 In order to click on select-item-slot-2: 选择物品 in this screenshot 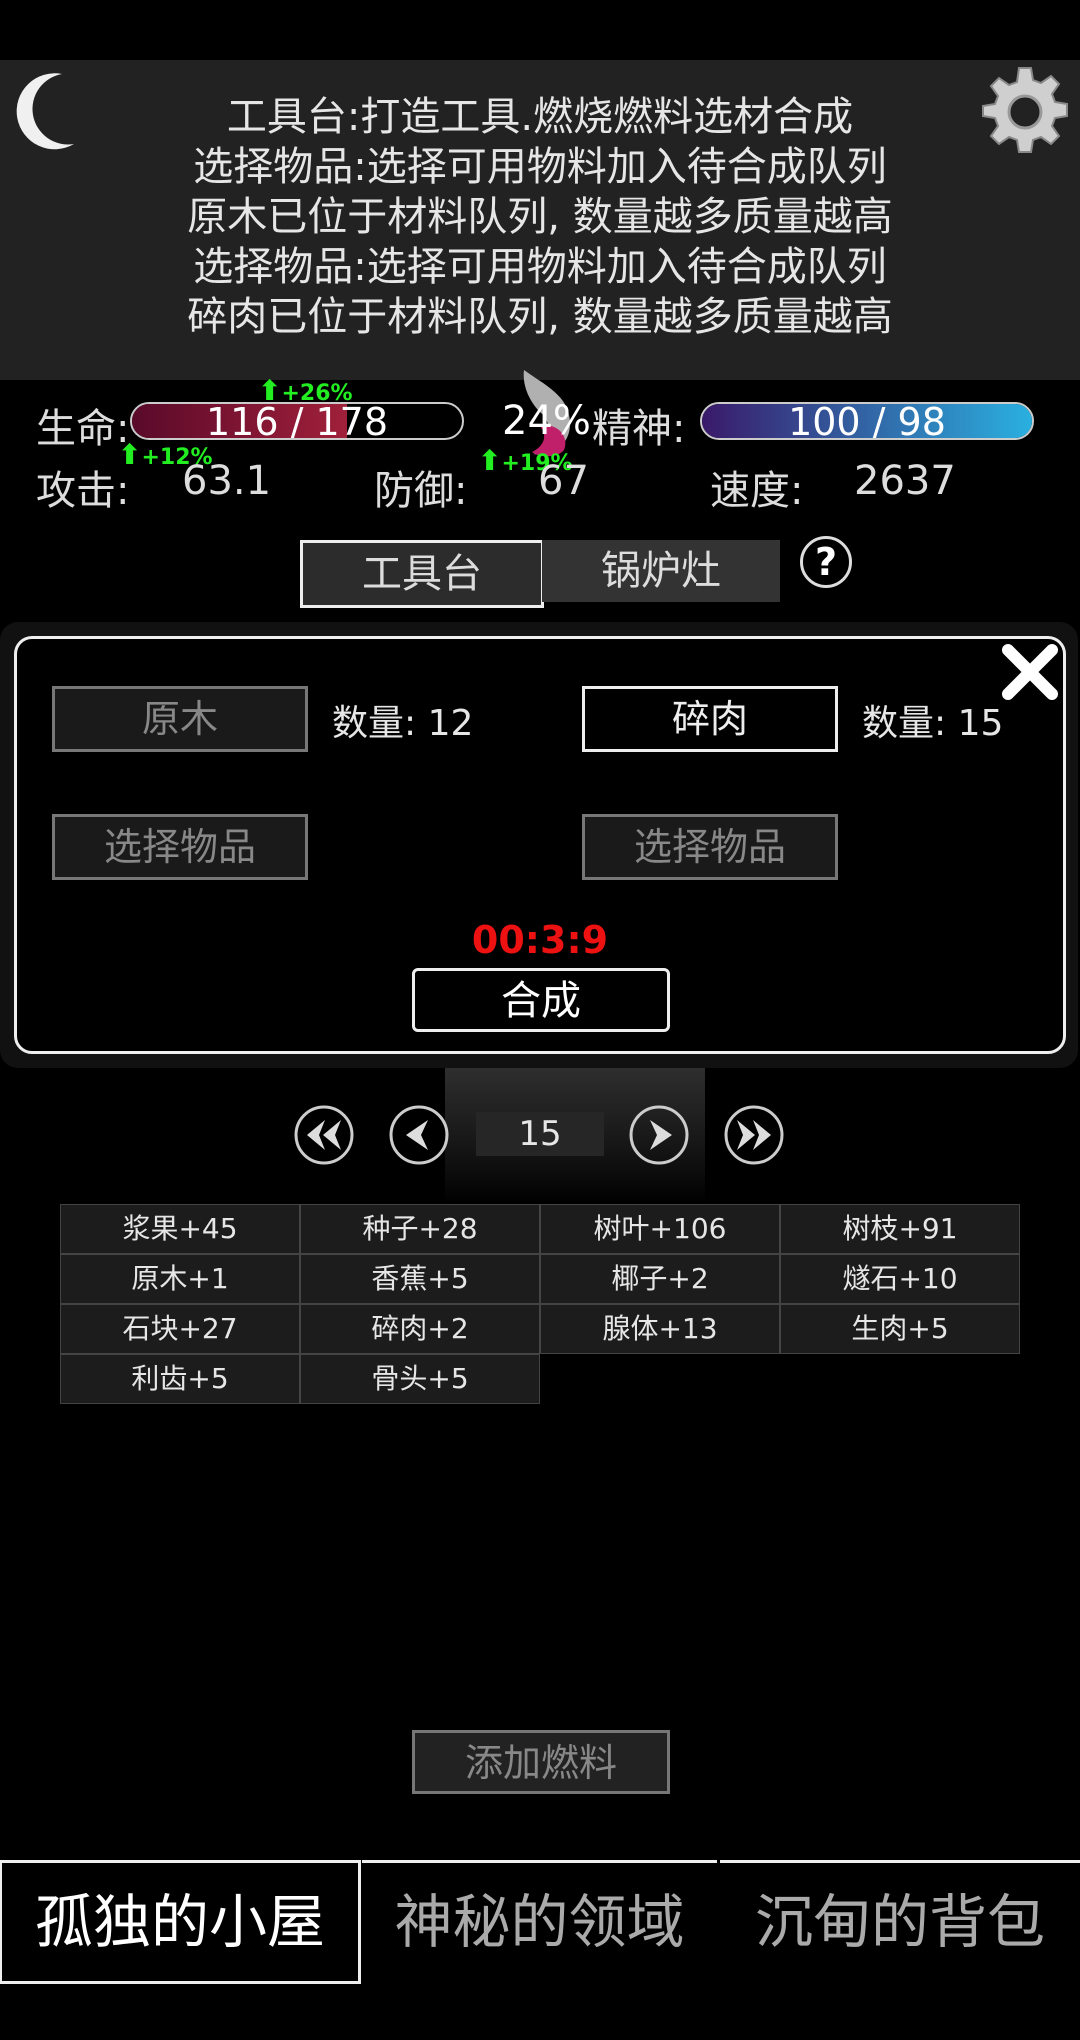, I will do `click(710, 847)`.